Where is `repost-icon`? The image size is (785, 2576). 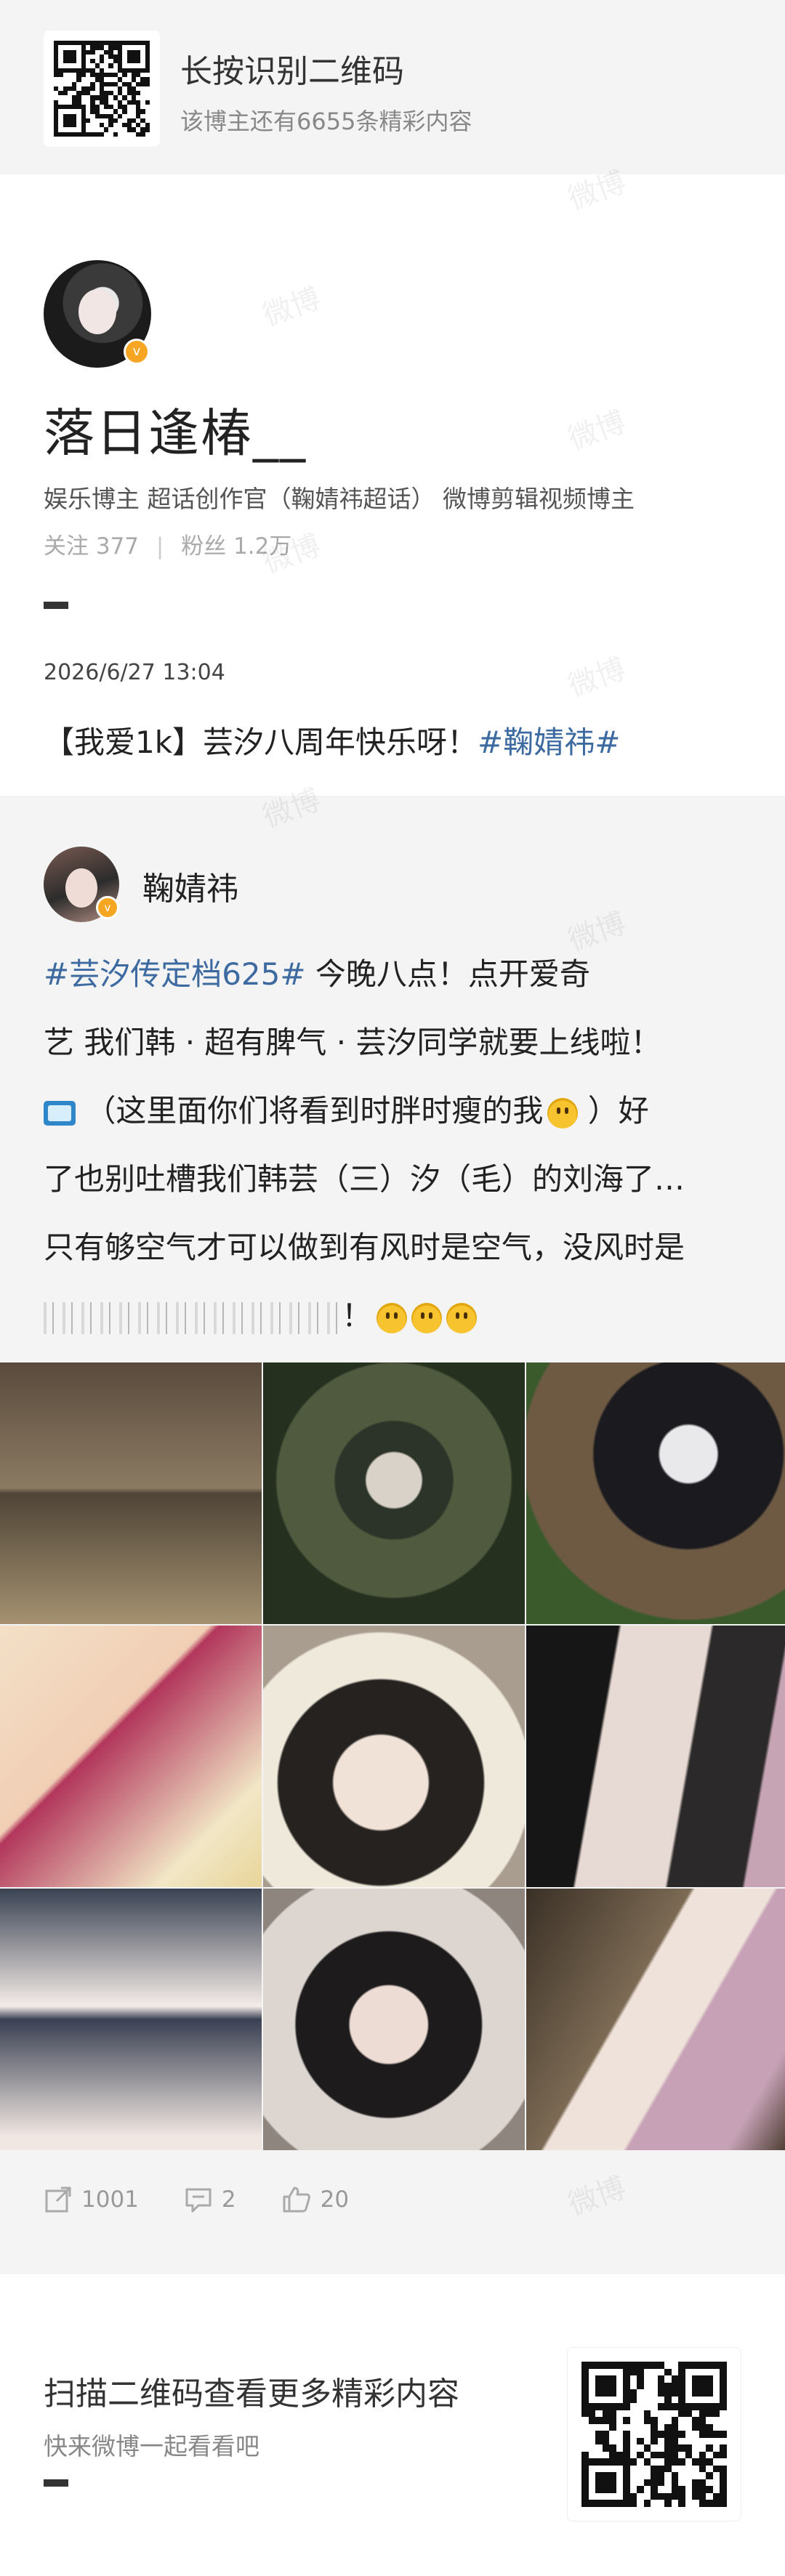
repost-icon is located at coordinates (58, 2200).